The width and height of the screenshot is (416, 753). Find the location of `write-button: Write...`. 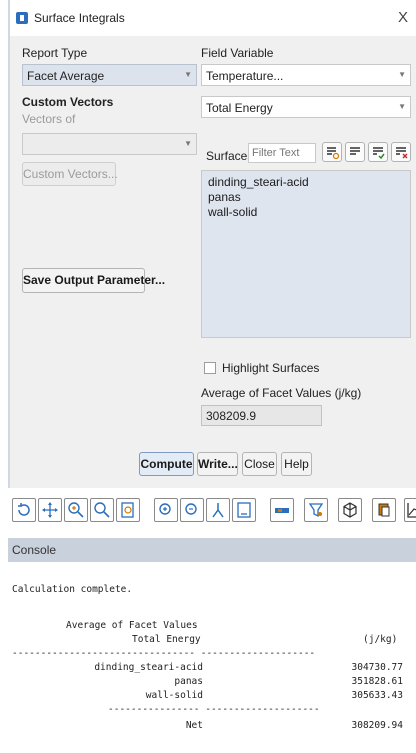

write-button: Write... is located at coordinates (217, 464).